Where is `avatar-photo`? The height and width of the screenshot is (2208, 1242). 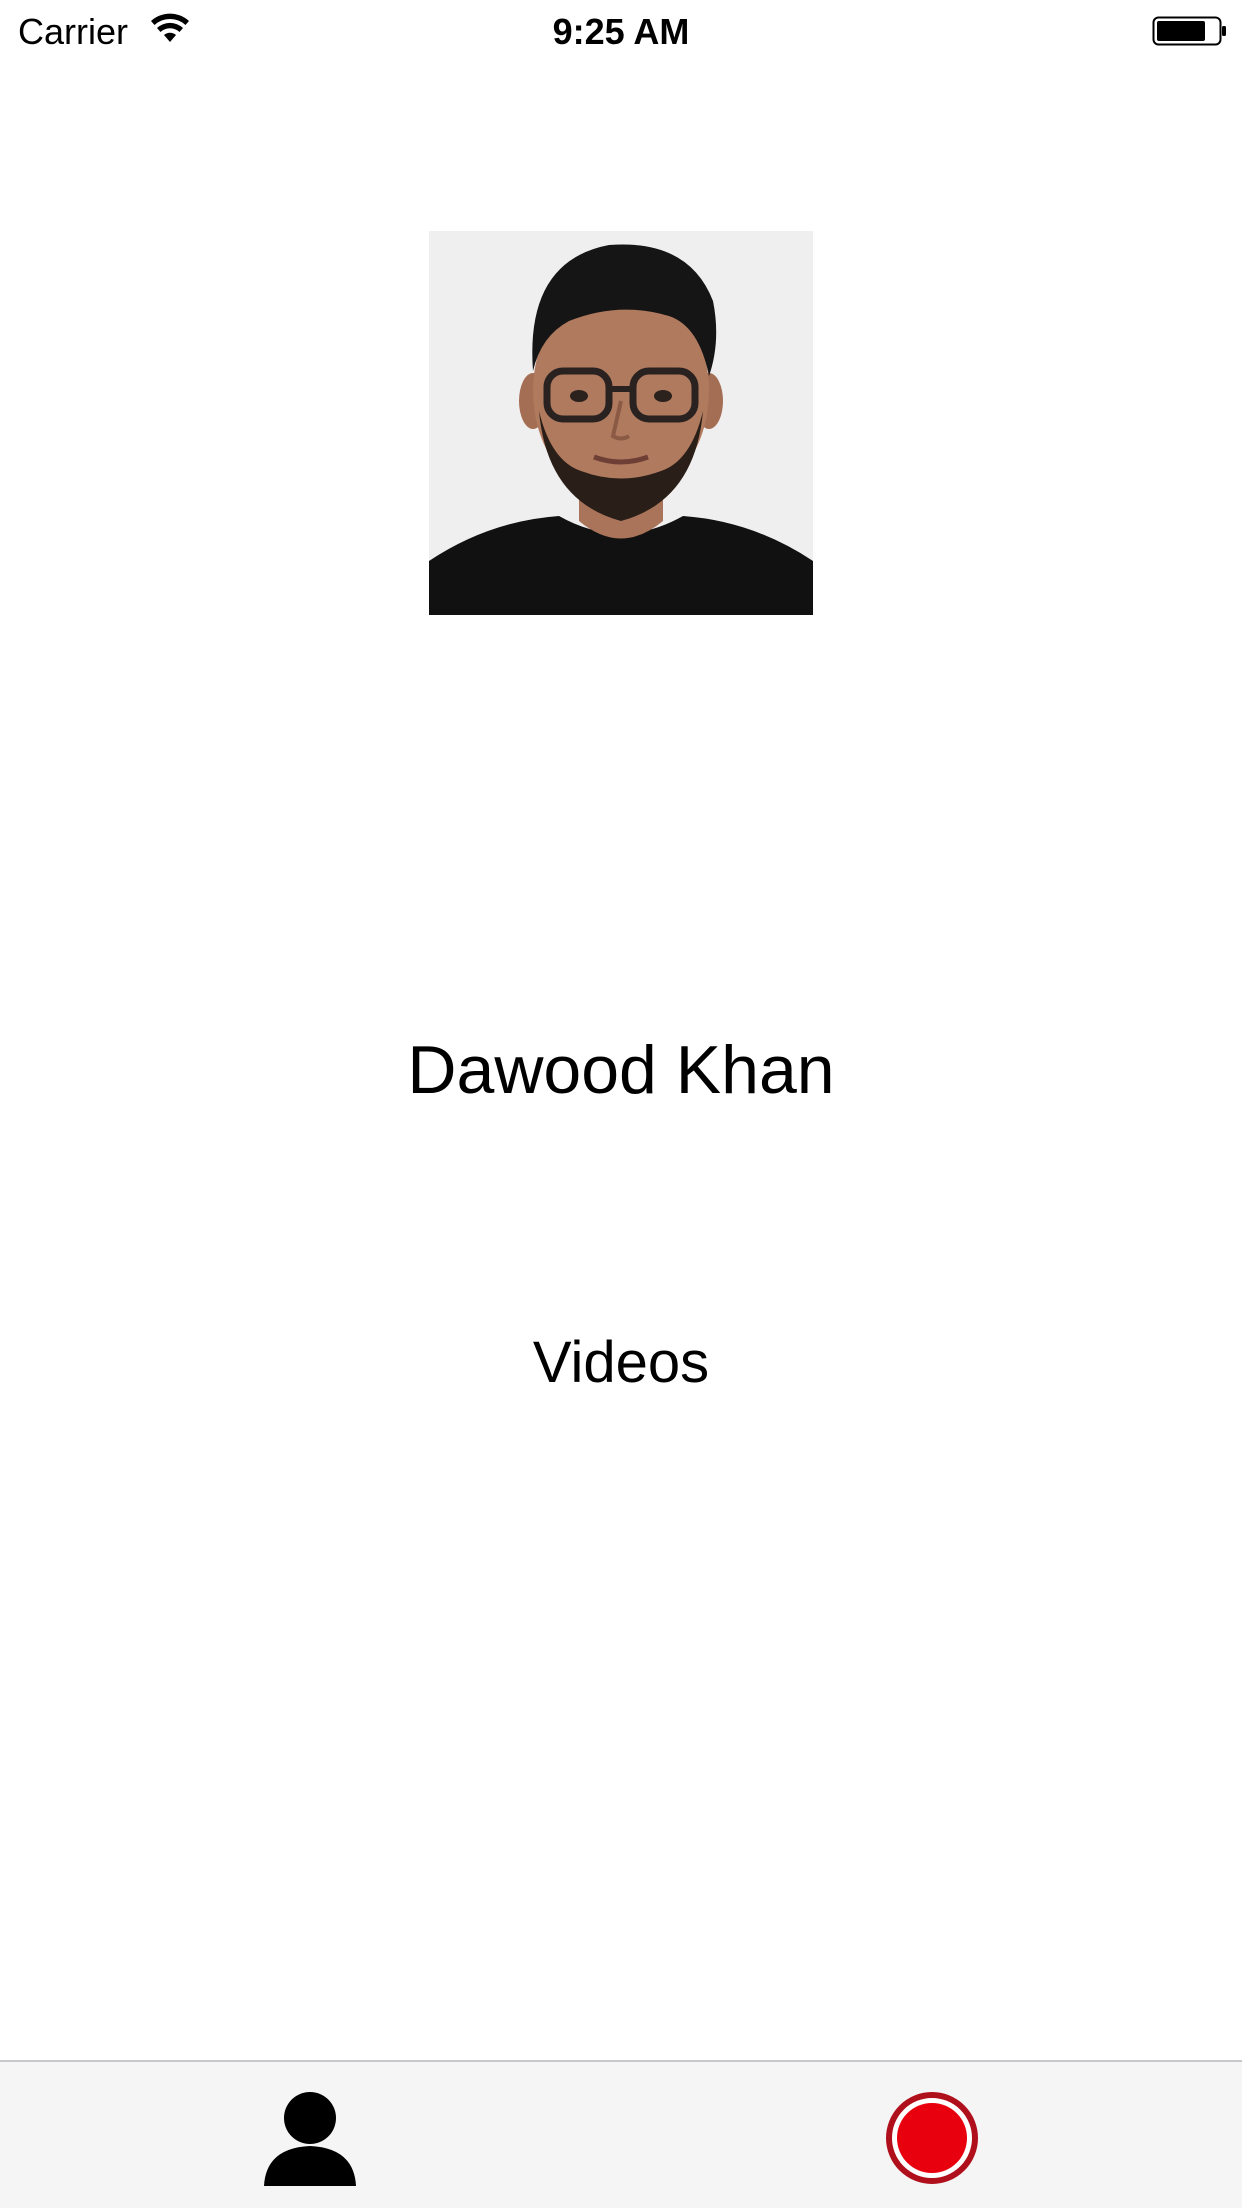 avatar-photo is located at coordinates (621, 423).